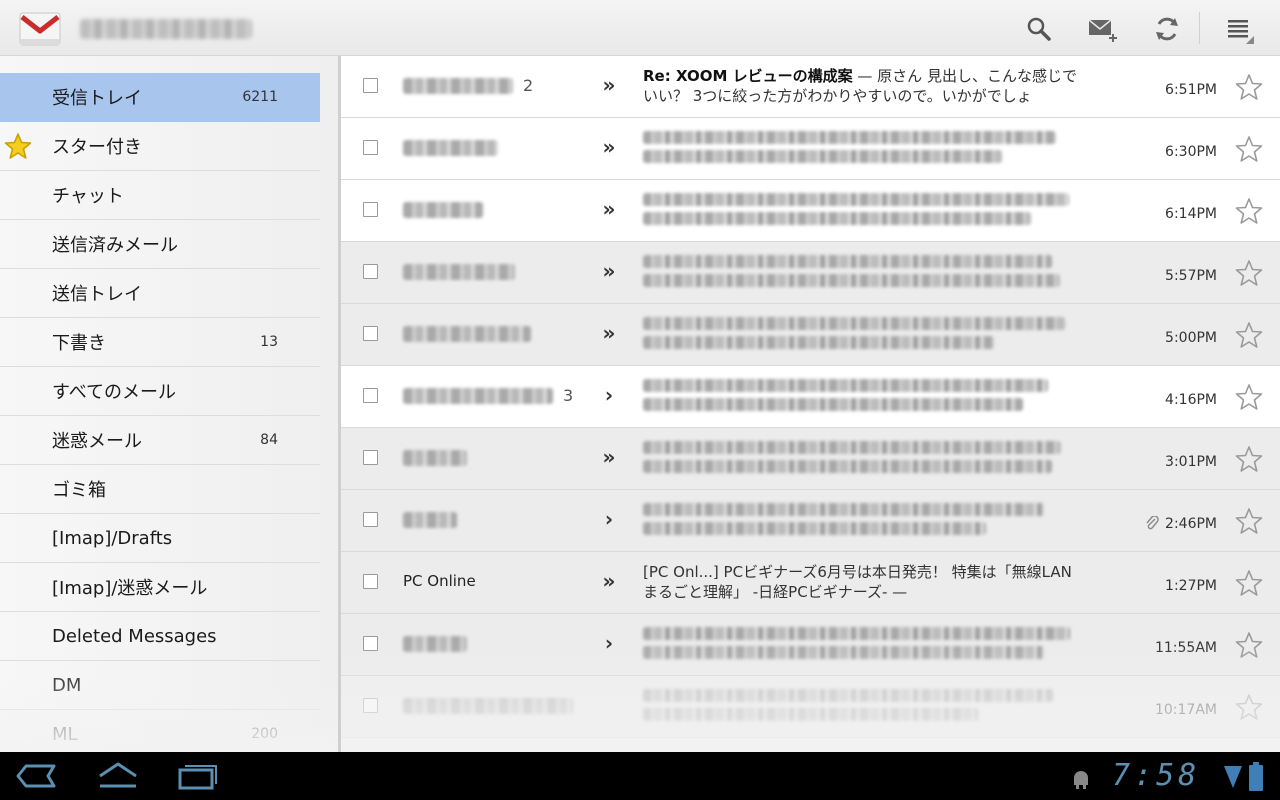 The width and height of the screenshot is (1280, 800). I want to click on folder-label: 送信トレイ, so click(97, 294).